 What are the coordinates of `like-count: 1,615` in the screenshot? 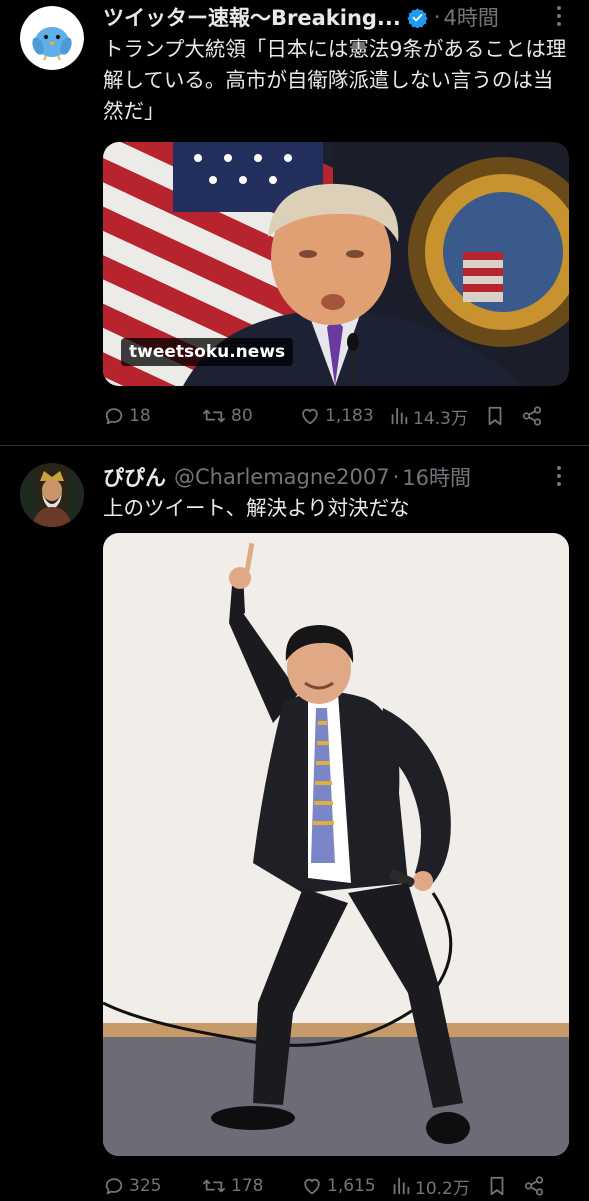 It's located at (351, 1186).